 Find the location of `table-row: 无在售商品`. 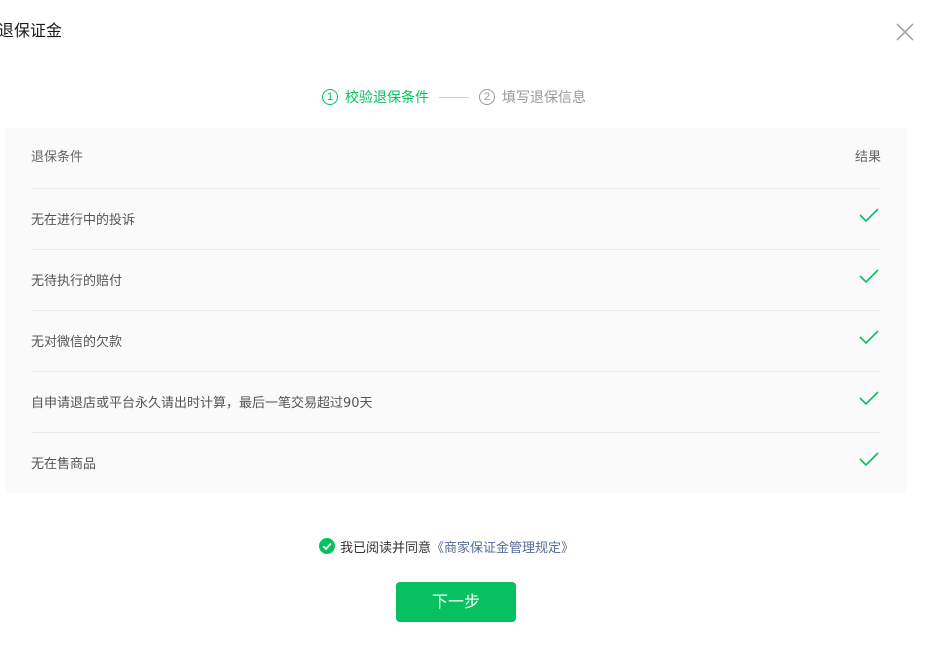

table-row: 无在售商品 is located at coordinates (456, 463).